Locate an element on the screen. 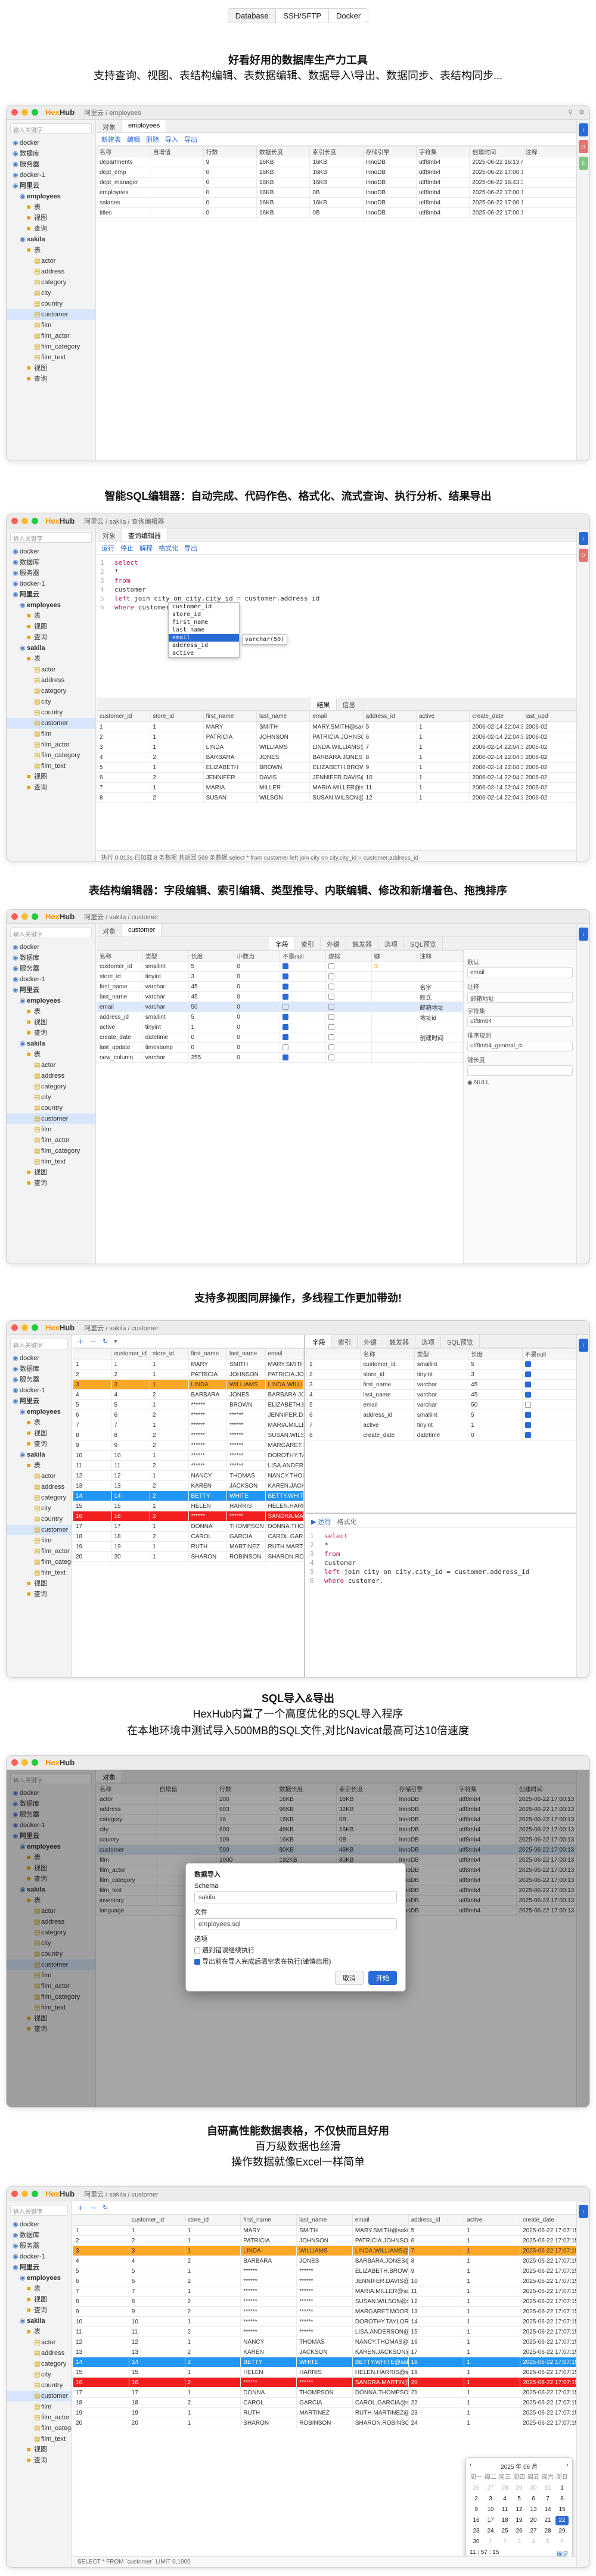  table-cell: RUTH is located at coordinates (207, 1546).